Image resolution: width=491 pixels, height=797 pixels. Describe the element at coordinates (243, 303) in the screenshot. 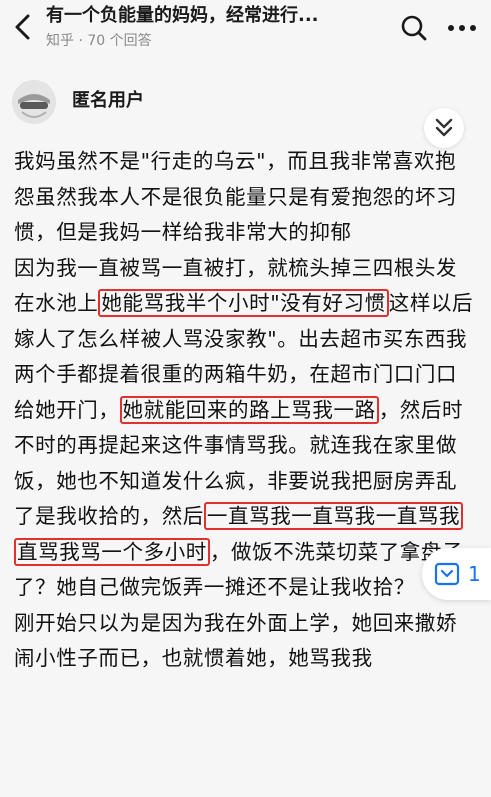

I see `highlighted-text: 她能骂我半个小时"没有好习惯` at that location.